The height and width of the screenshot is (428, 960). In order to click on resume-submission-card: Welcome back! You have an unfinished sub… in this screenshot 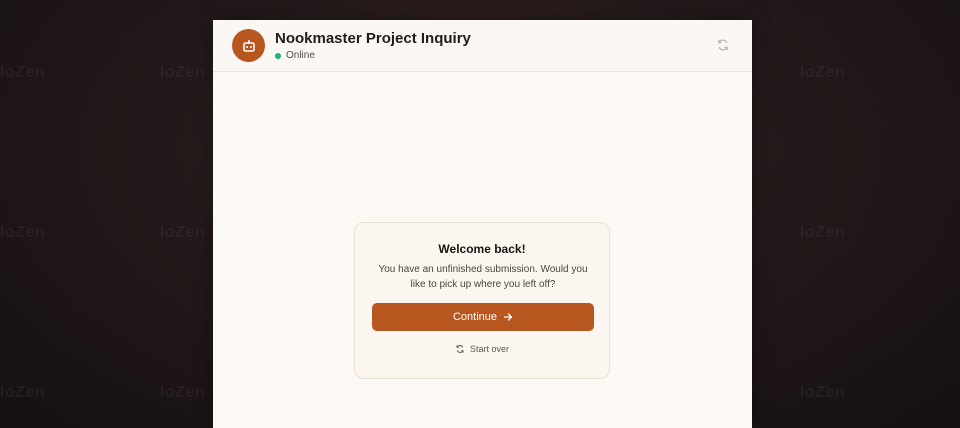, I will do `click(482, 300)`.